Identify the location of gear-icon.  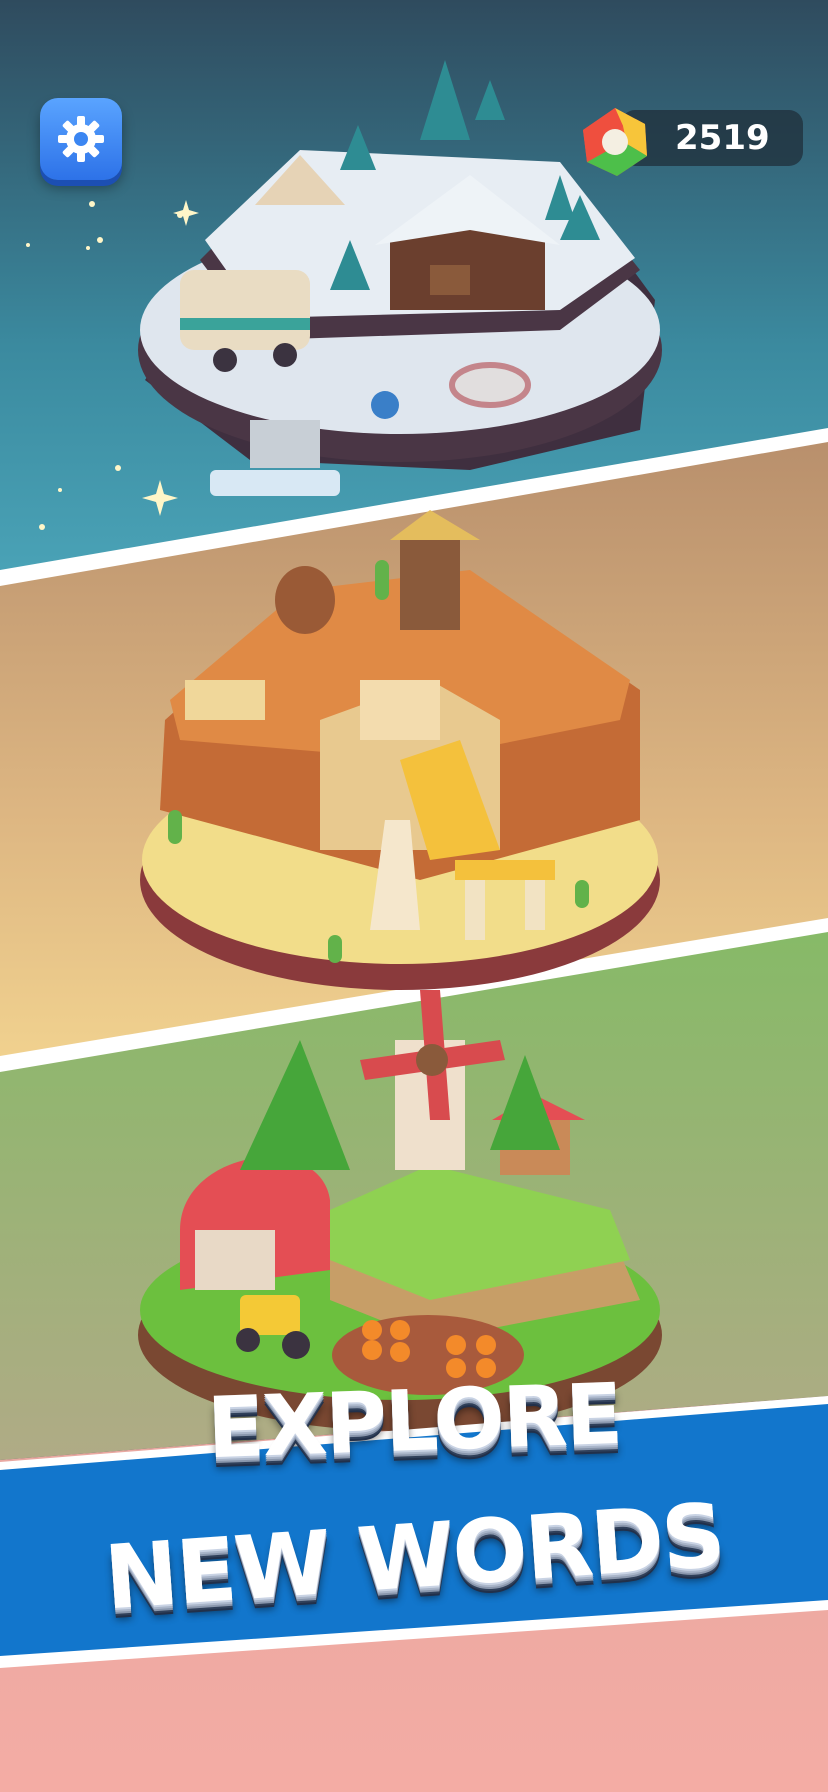
(81, 139).